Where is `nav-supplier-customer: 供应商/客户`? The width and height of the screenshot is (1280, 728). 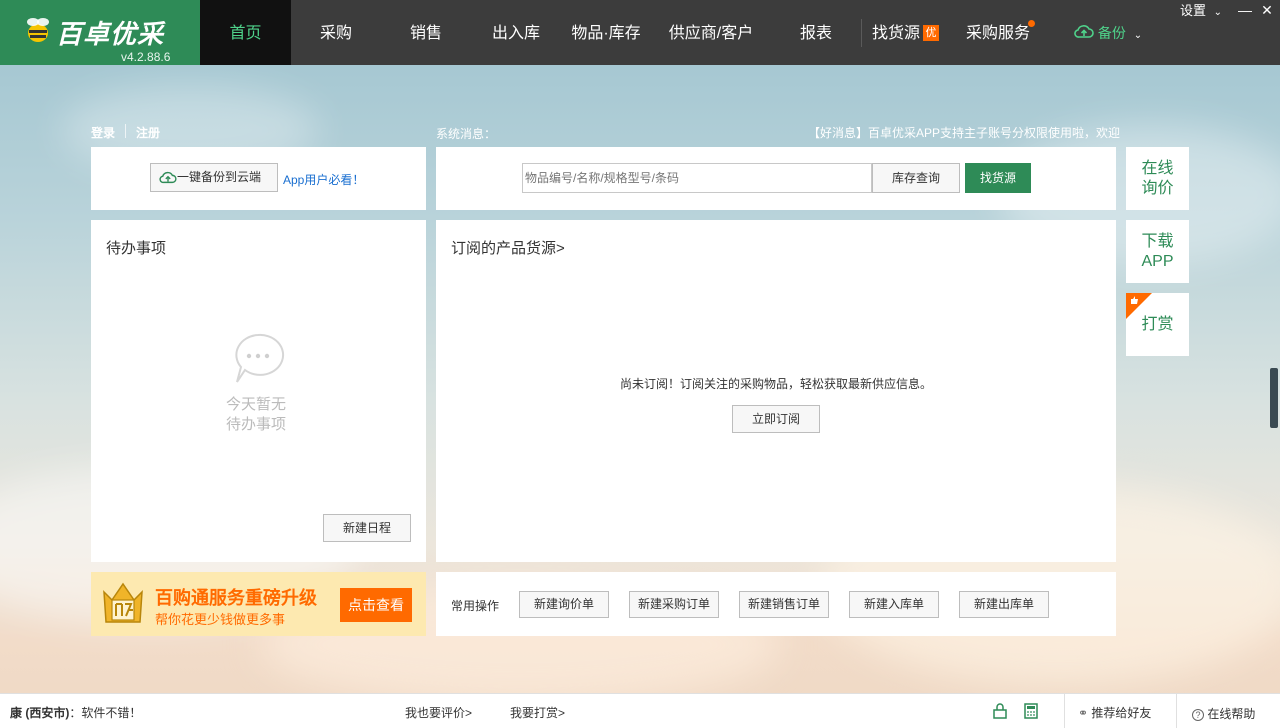 nav-supplier-customer: 供应商/客户 is located at coordinates (711, 32).